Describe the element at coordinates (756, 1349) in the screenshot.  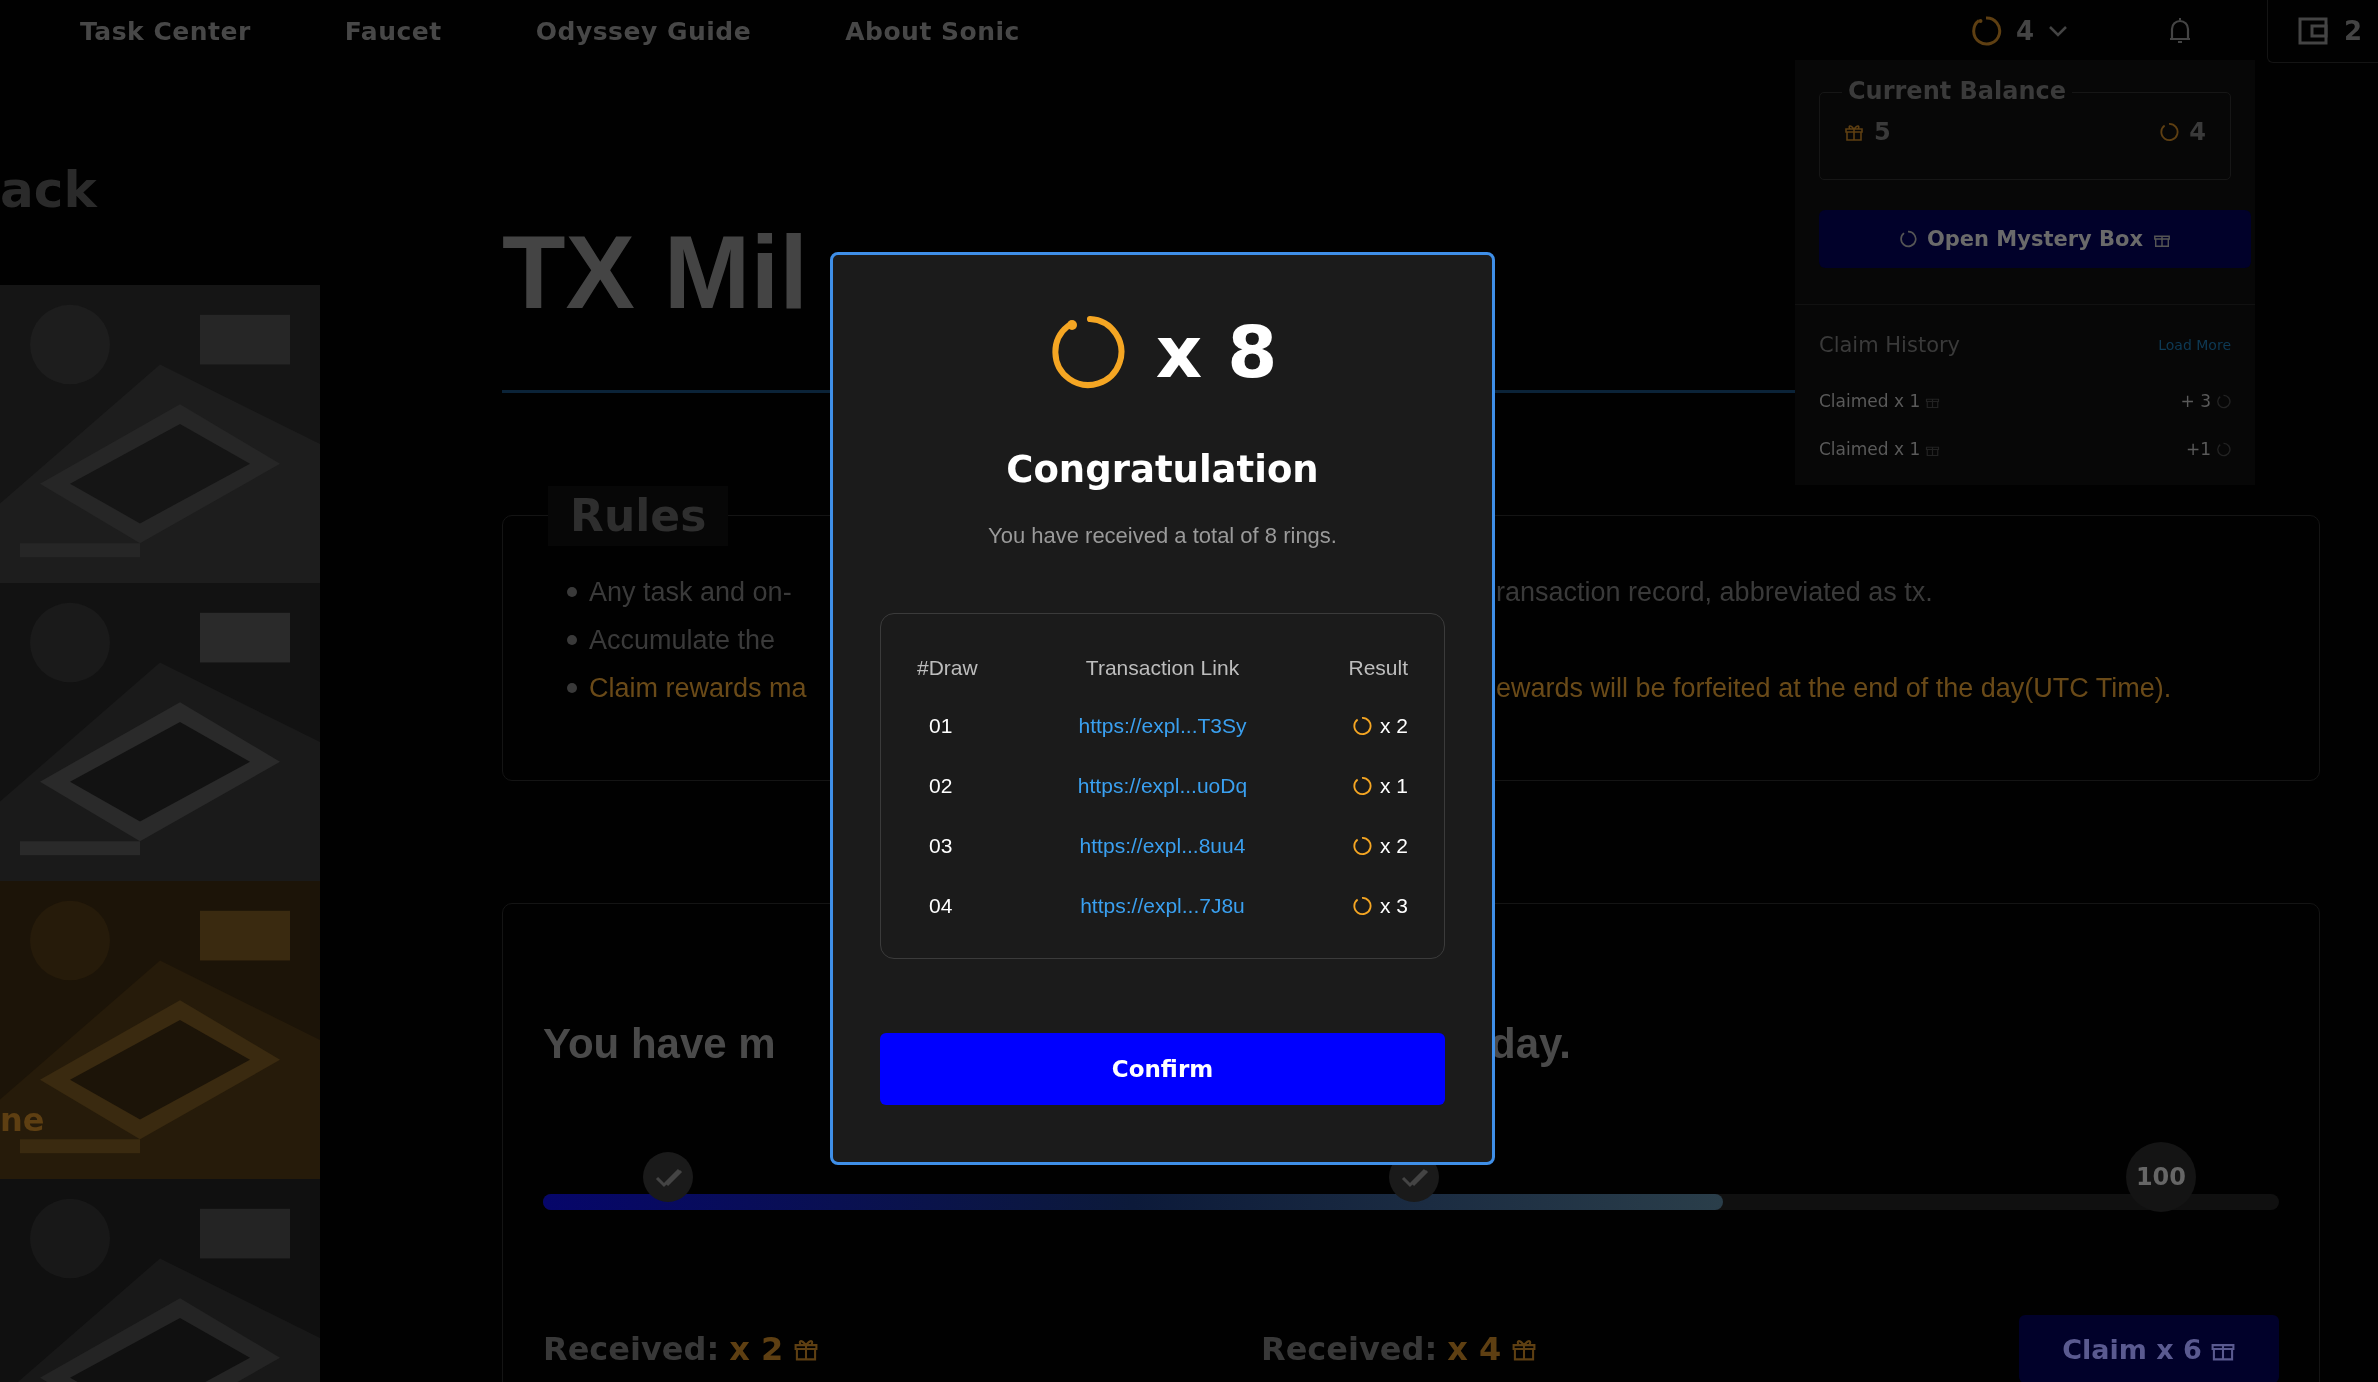
I see `received-amount: x 2` at that location.